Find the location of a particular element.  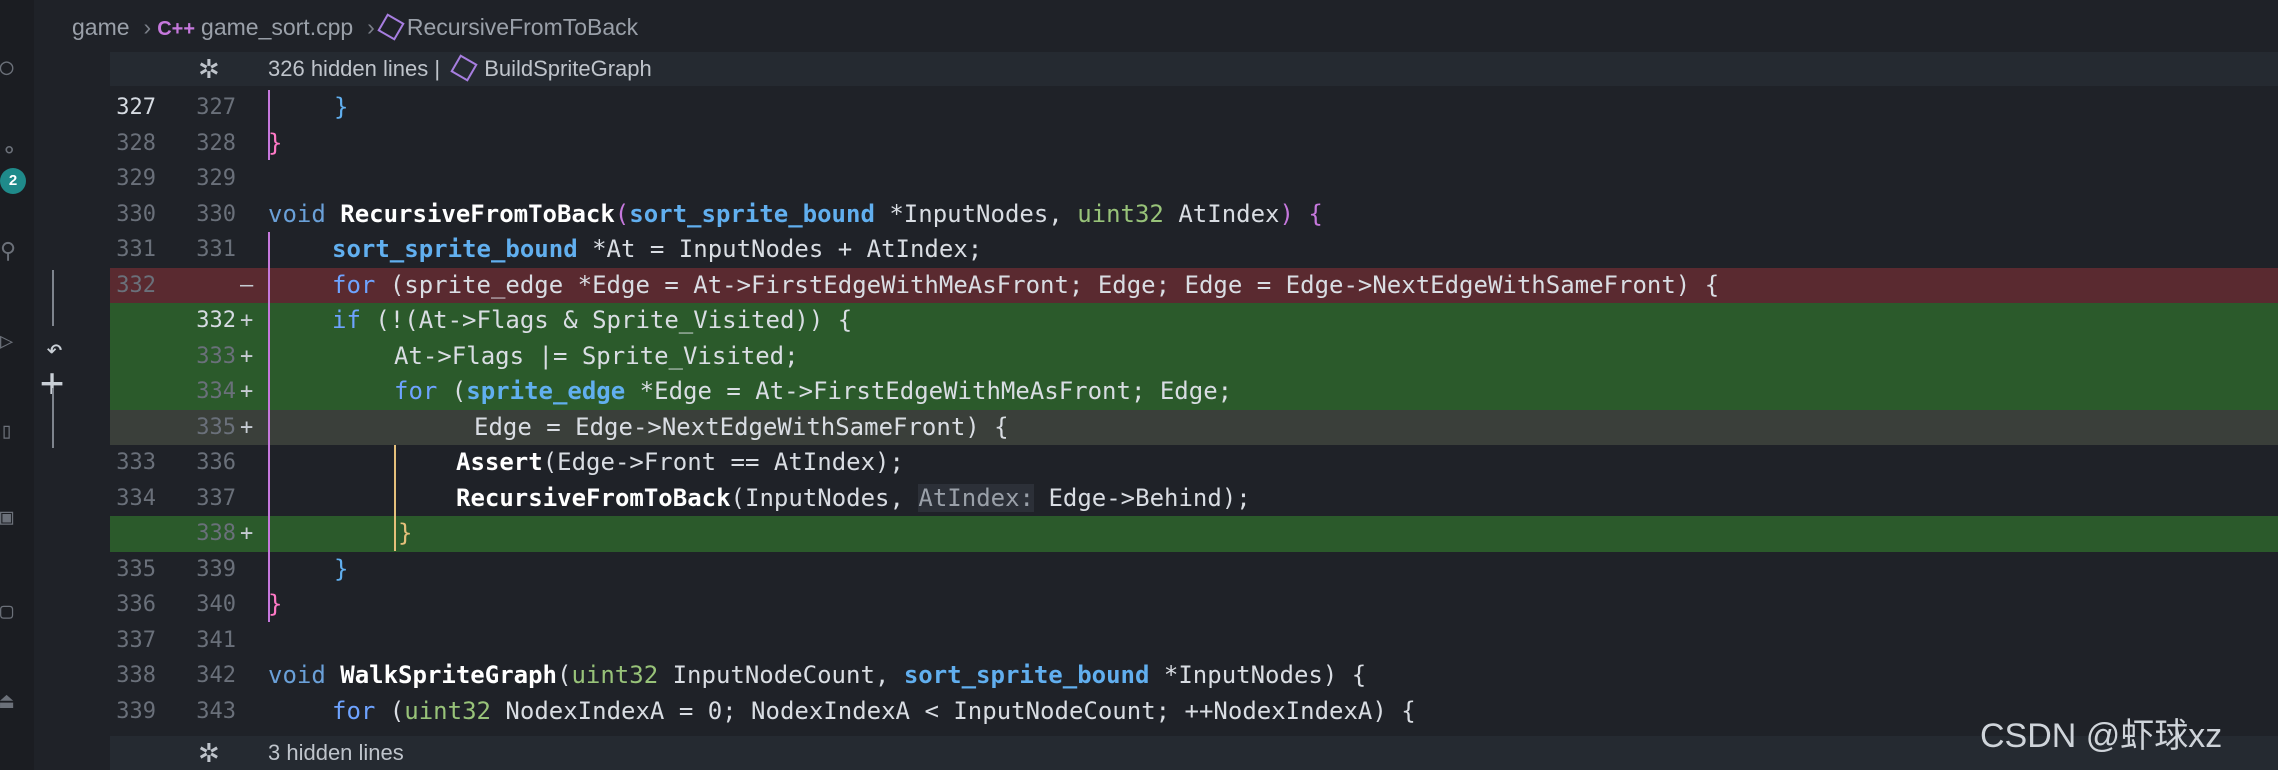

code-line: 333 336 Assert(Edge->Front == AtIndex); is located at coordinates (1194, 463).